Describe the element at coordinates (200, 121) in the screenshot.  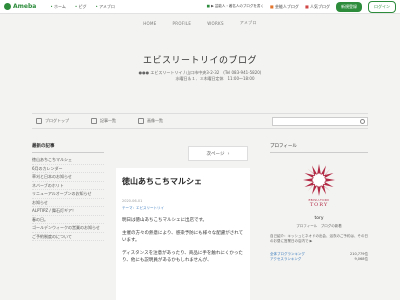
I see `blog-toolbar: ブログトップ 記事一覧 画像一覧` at that location.